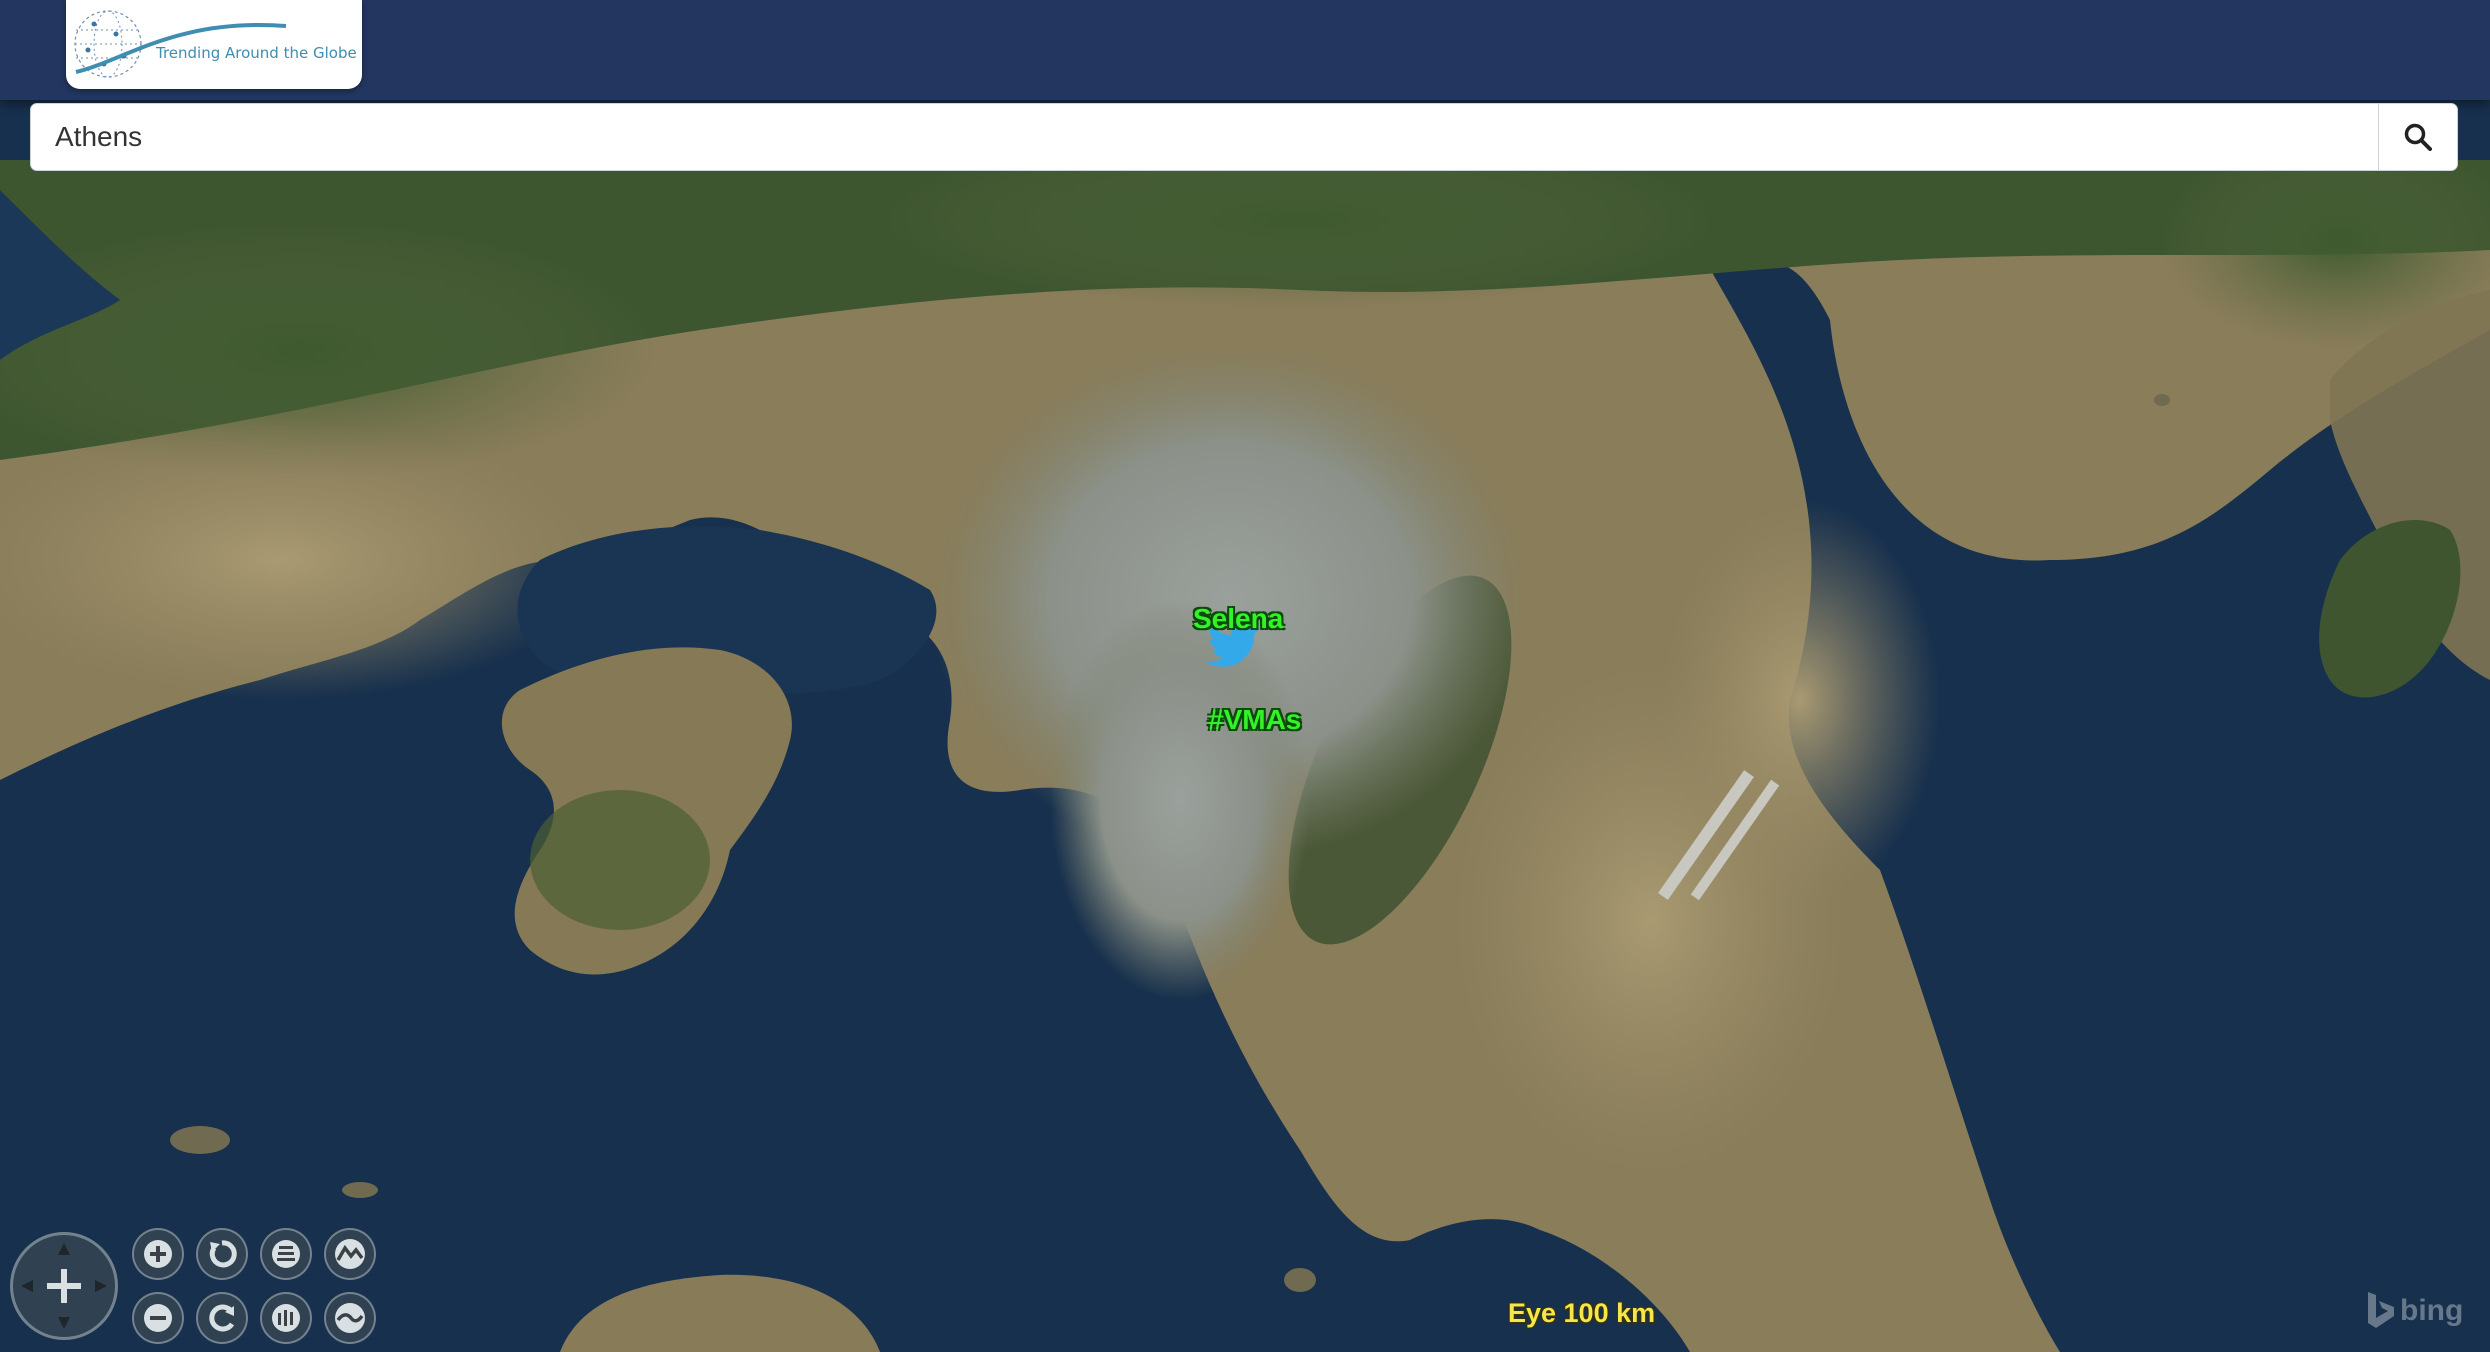 Image resolution: width=2490 pixels, height=1352 pixels. I want to click on eye-altitude-readout: Eye 100 km, so click(1582, 1313).